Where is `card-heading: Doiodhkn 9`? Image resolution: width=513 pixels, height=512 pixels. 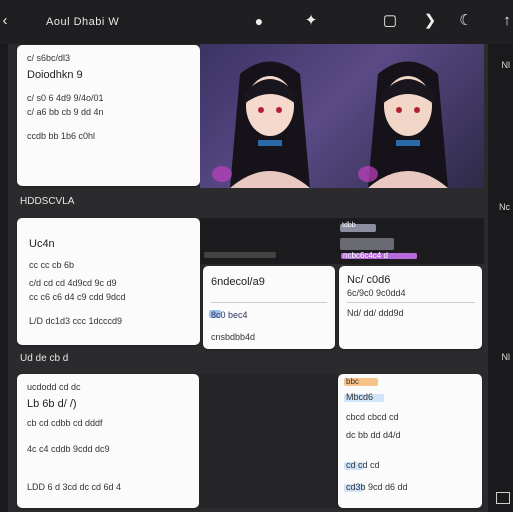 card-heading: Doiodhkn 9 is located at coordinates (55, 75).